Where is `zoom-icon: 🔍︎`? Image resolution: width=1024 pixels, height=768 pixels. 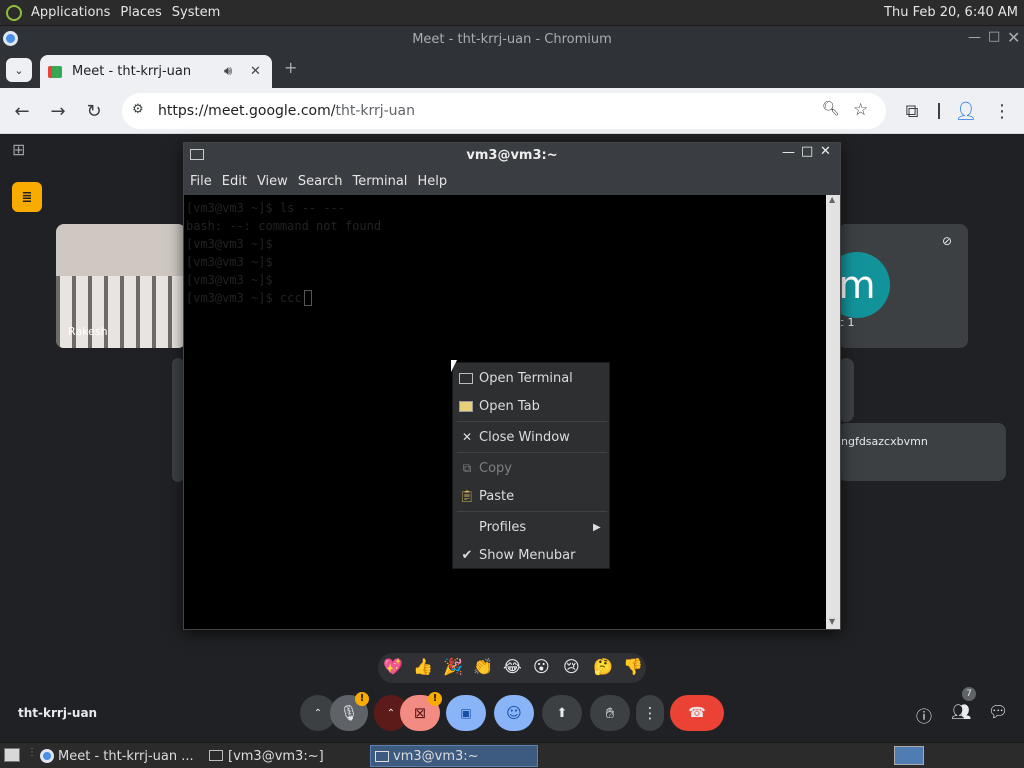 zoom-icon: 🔍︎ is located at coordinates (831, 109).